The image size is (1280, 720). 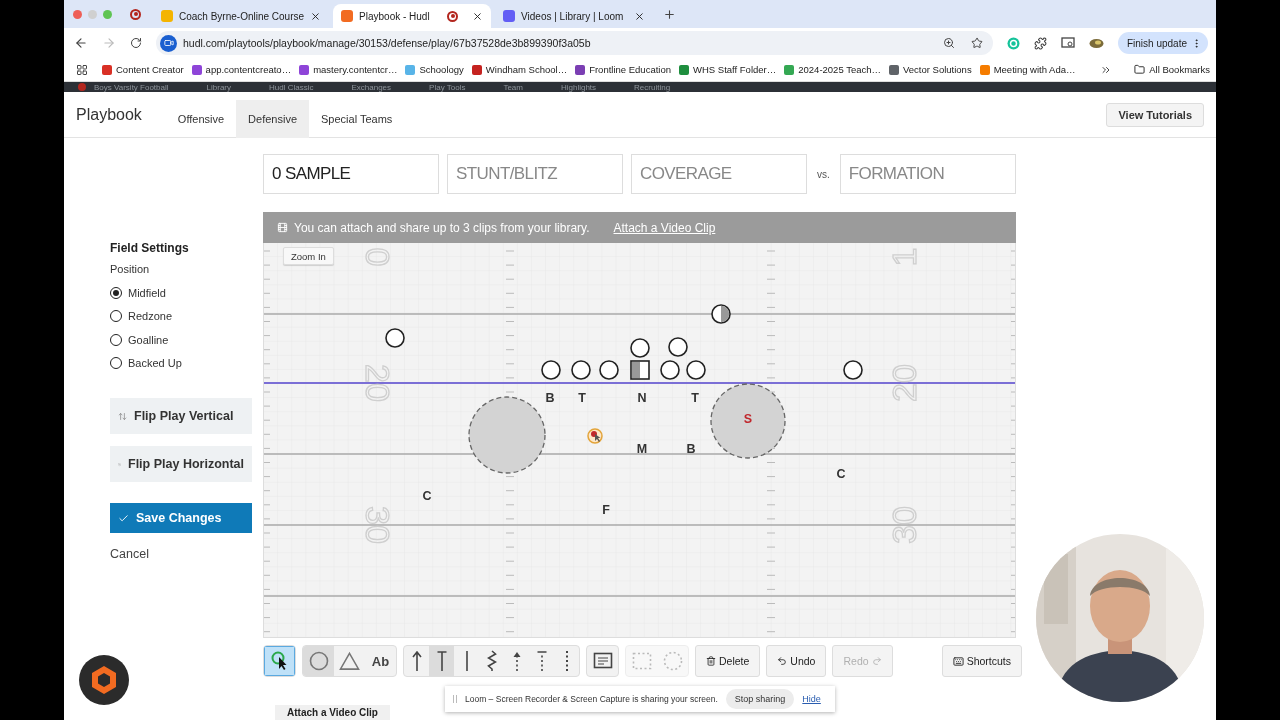 I want to click on playbook-tab: Special Teams, so click(x=357, y=118).